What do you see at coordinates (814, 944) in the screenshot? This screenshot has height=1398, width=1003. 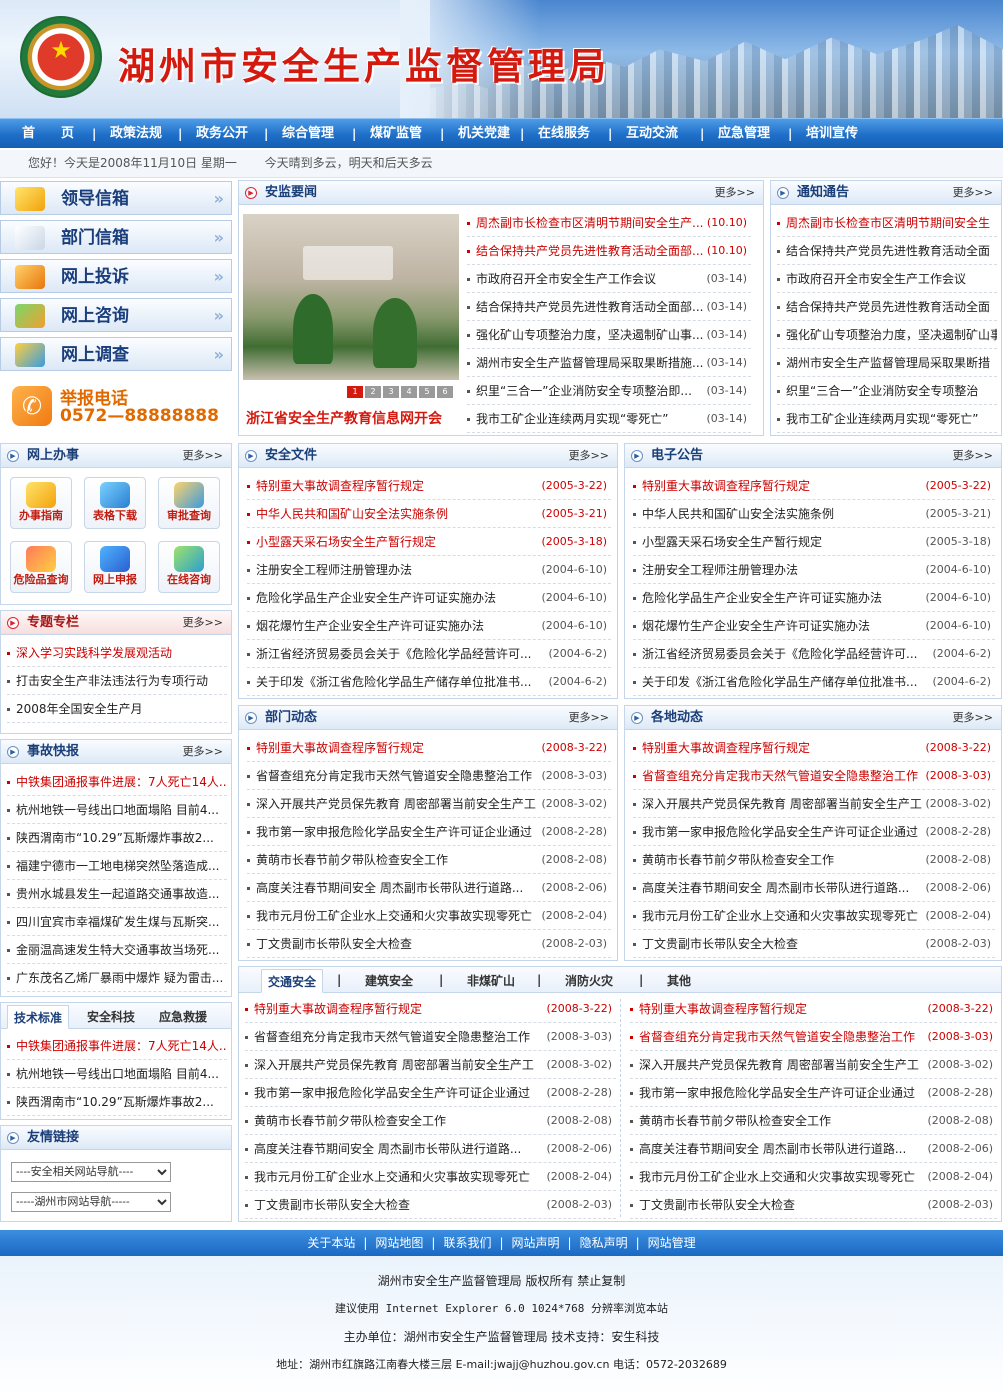 I see `local-news-item: 丁文贵副市长带队安全大检查 (2008-2-03)` at bounding box center [814, 944].